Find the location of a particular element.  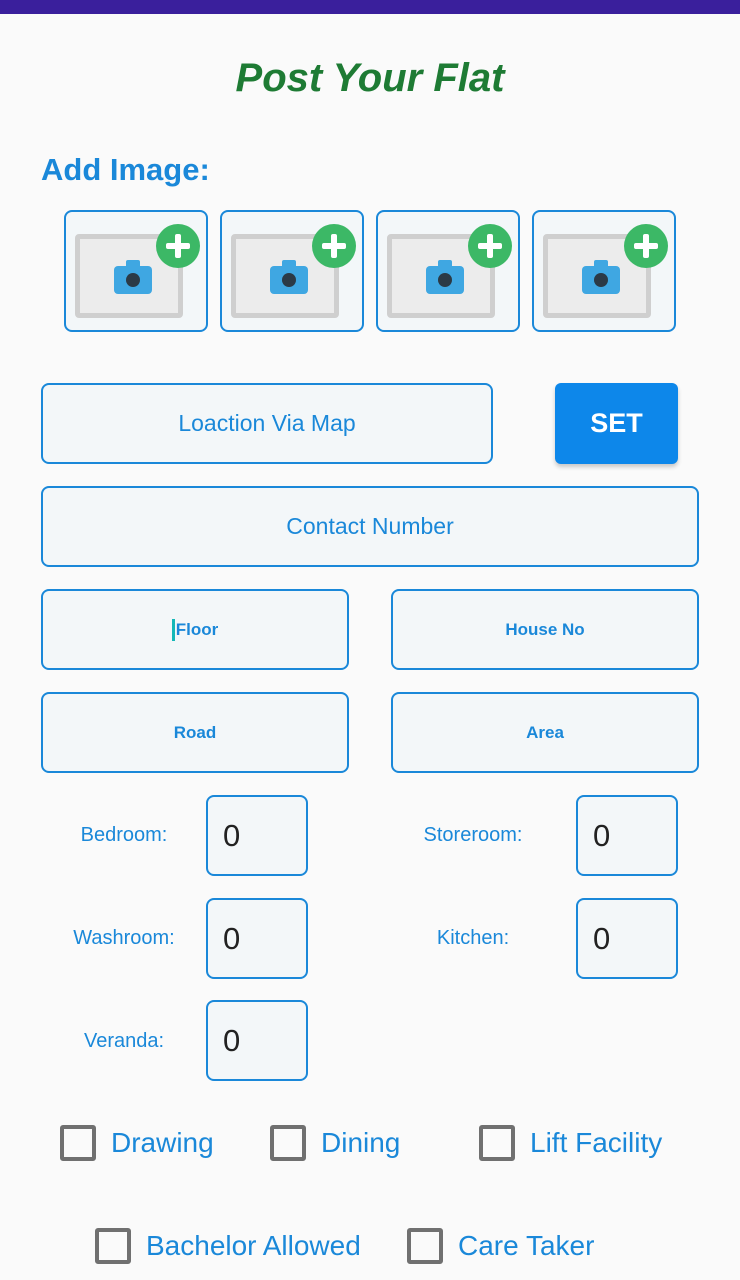

road-placeholder: Road is located at coordinates (195, 732).